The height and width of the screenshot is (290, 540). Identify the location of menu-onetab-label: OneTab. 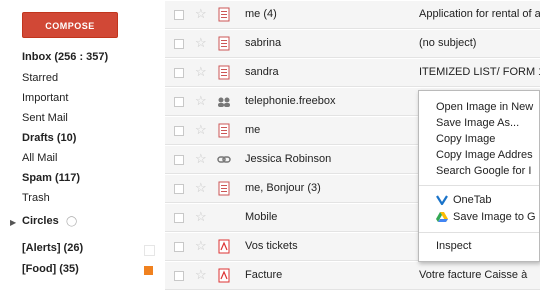
(472, 200).